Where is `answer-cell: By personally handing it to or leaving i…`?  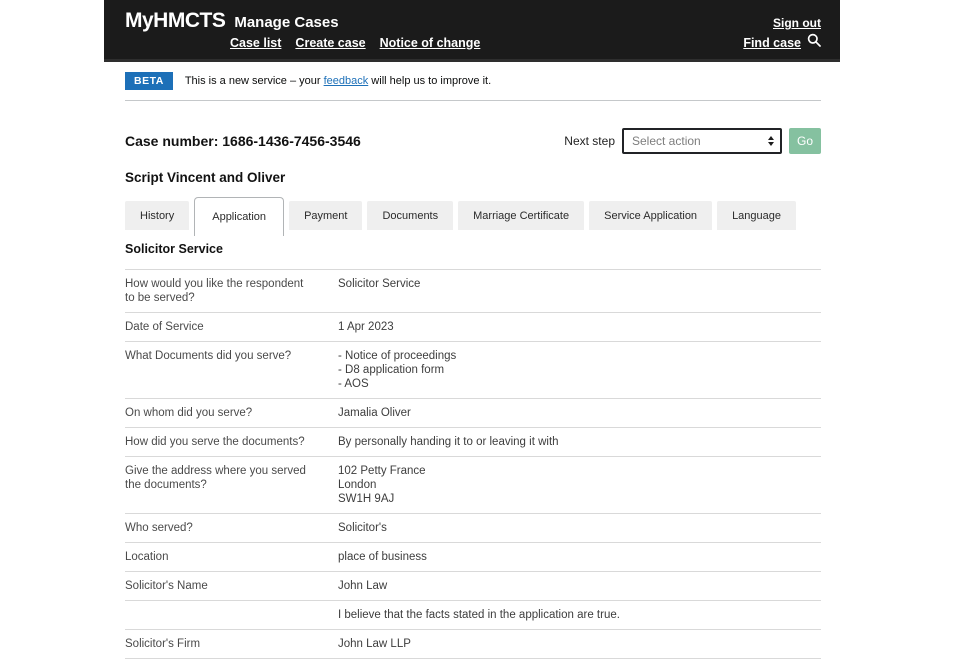 answer-cell: By personally handing it to or leaving i… is located at coordinates (448, 442).